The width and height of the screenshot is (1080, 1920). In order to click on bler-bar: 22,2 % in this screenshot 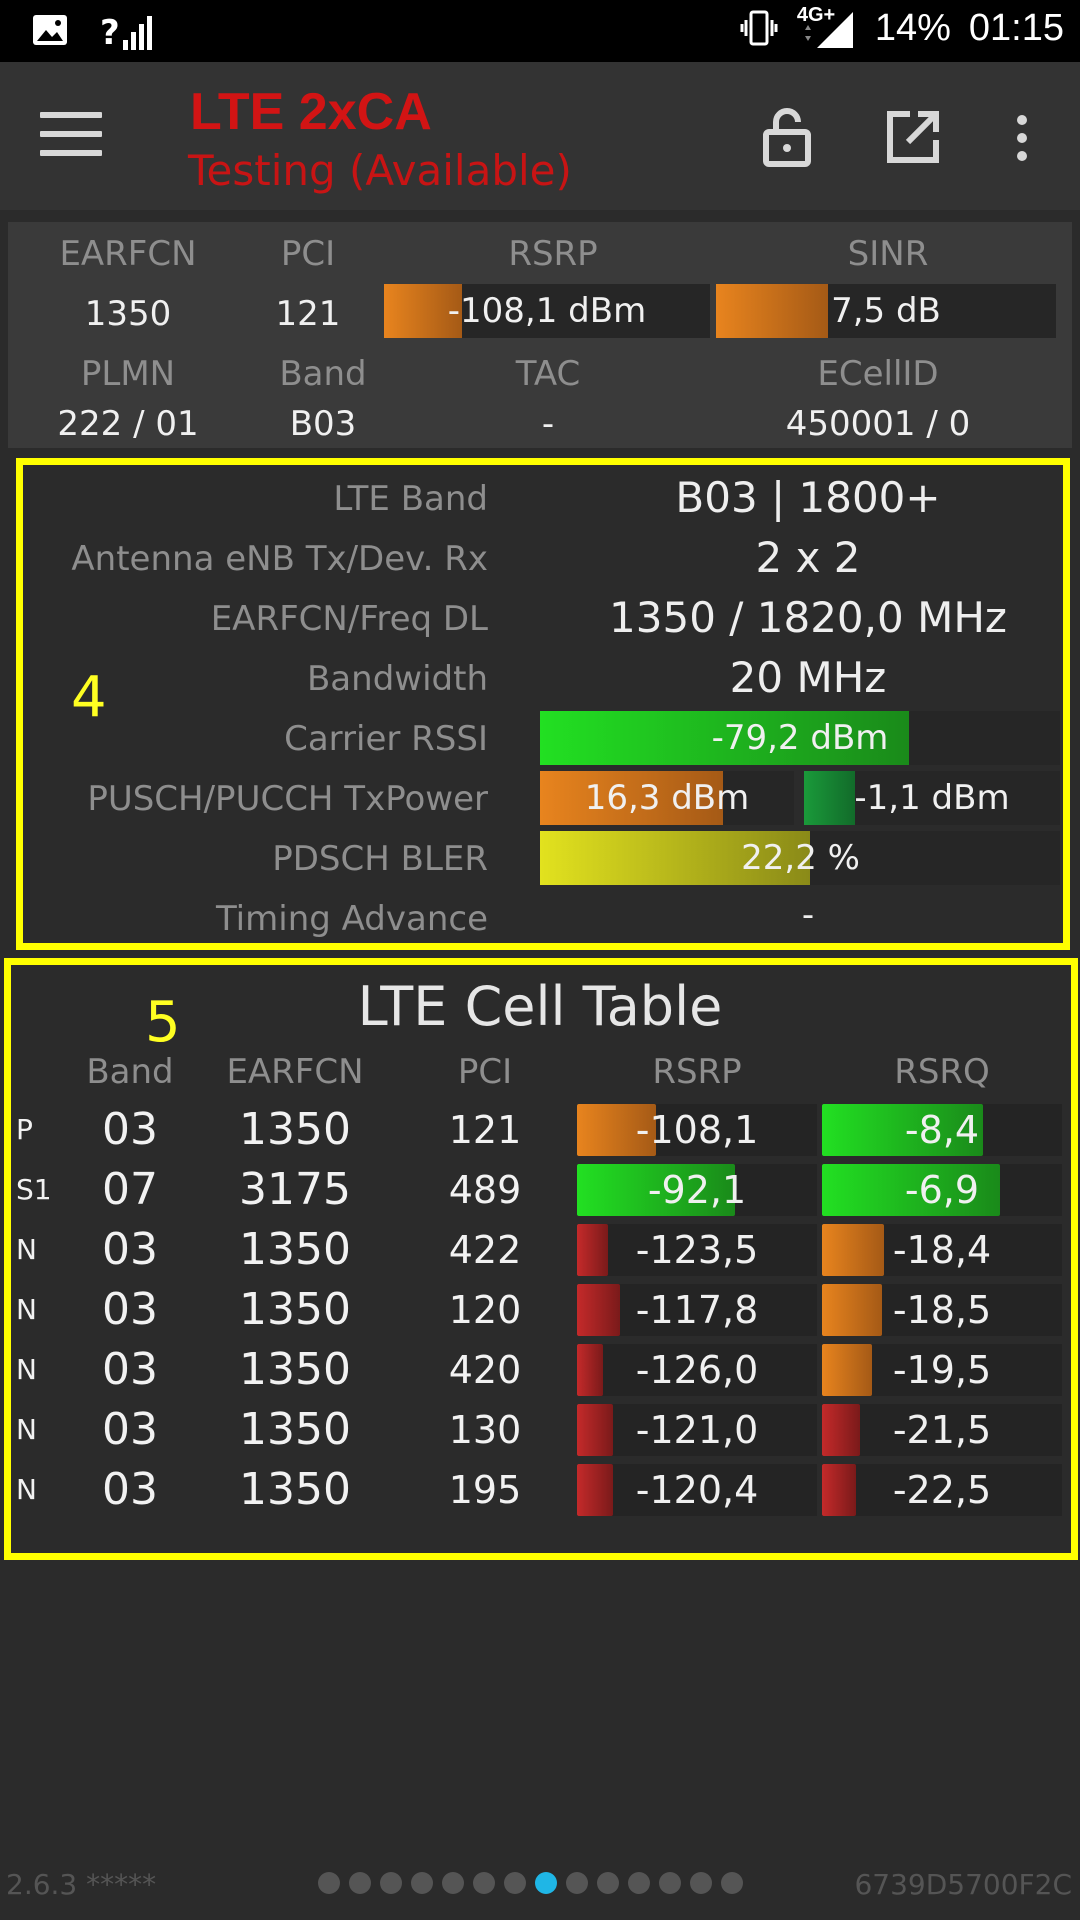, I will do `click(800, 858)`.